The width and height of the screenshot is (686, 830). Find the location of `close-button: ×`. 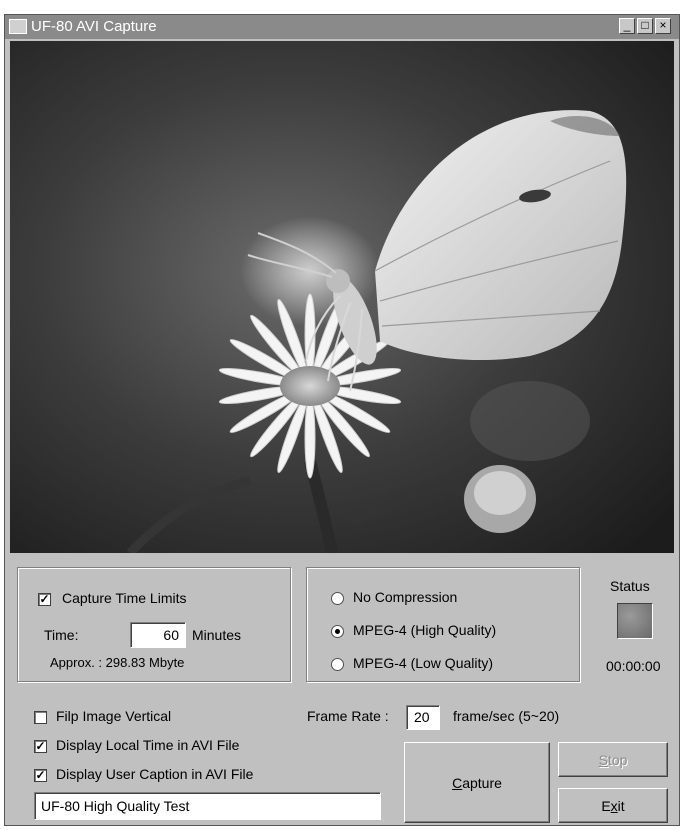

close-button: × is located at coordinates (663, 26).